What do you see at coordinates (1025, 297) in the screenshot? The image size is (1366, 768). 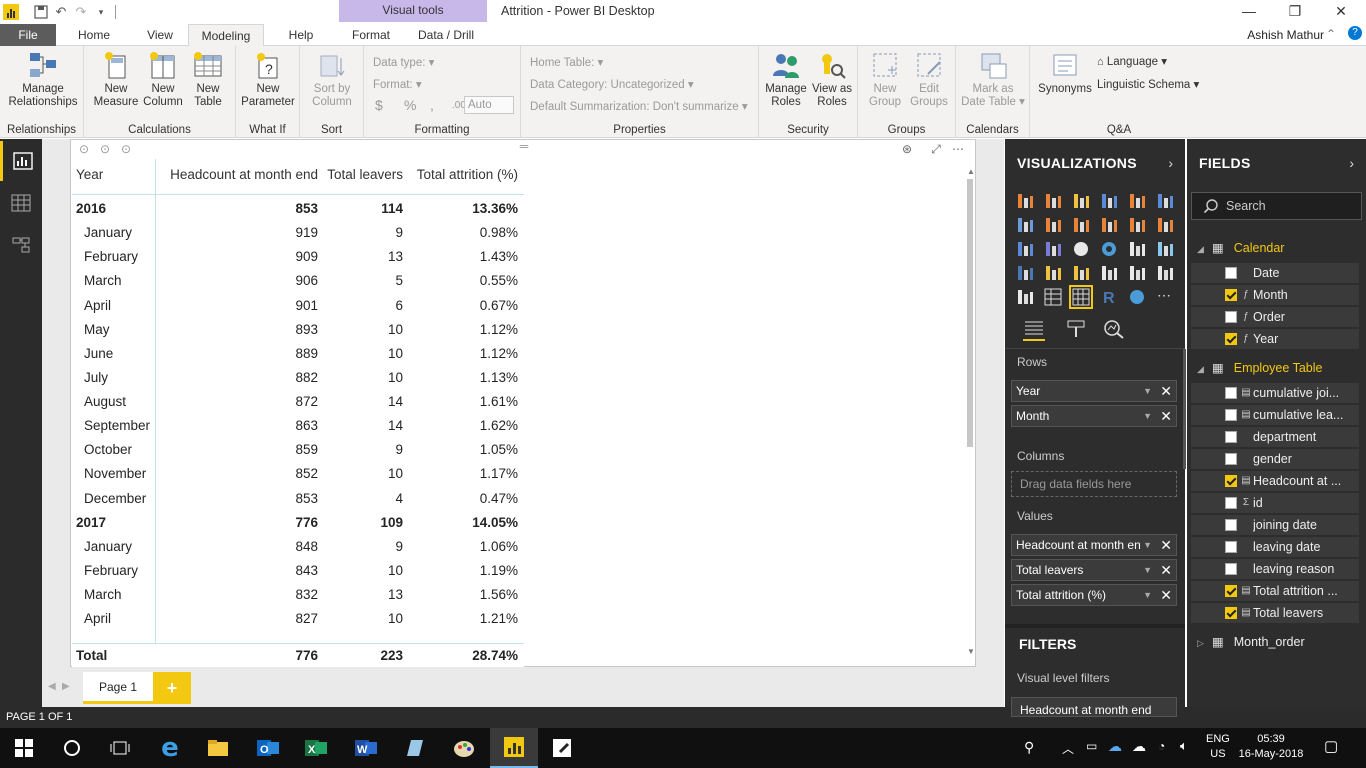 I see `slicer-visual-icon` at bounding box center [1025, 297].